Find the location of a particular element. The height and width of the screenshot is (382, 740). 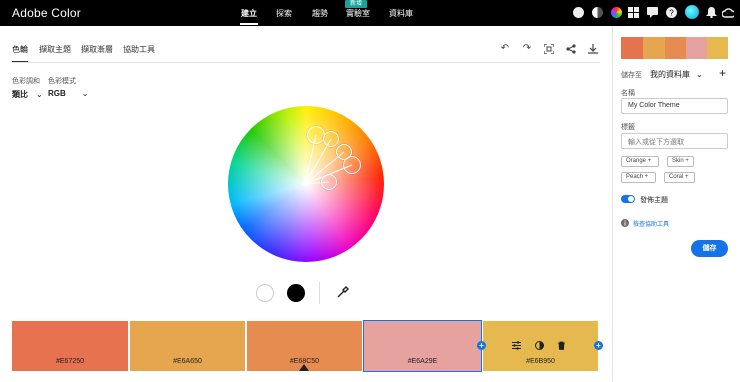

library-select: 我的資料庫 ⌄ is located at coordinates (676, 74).